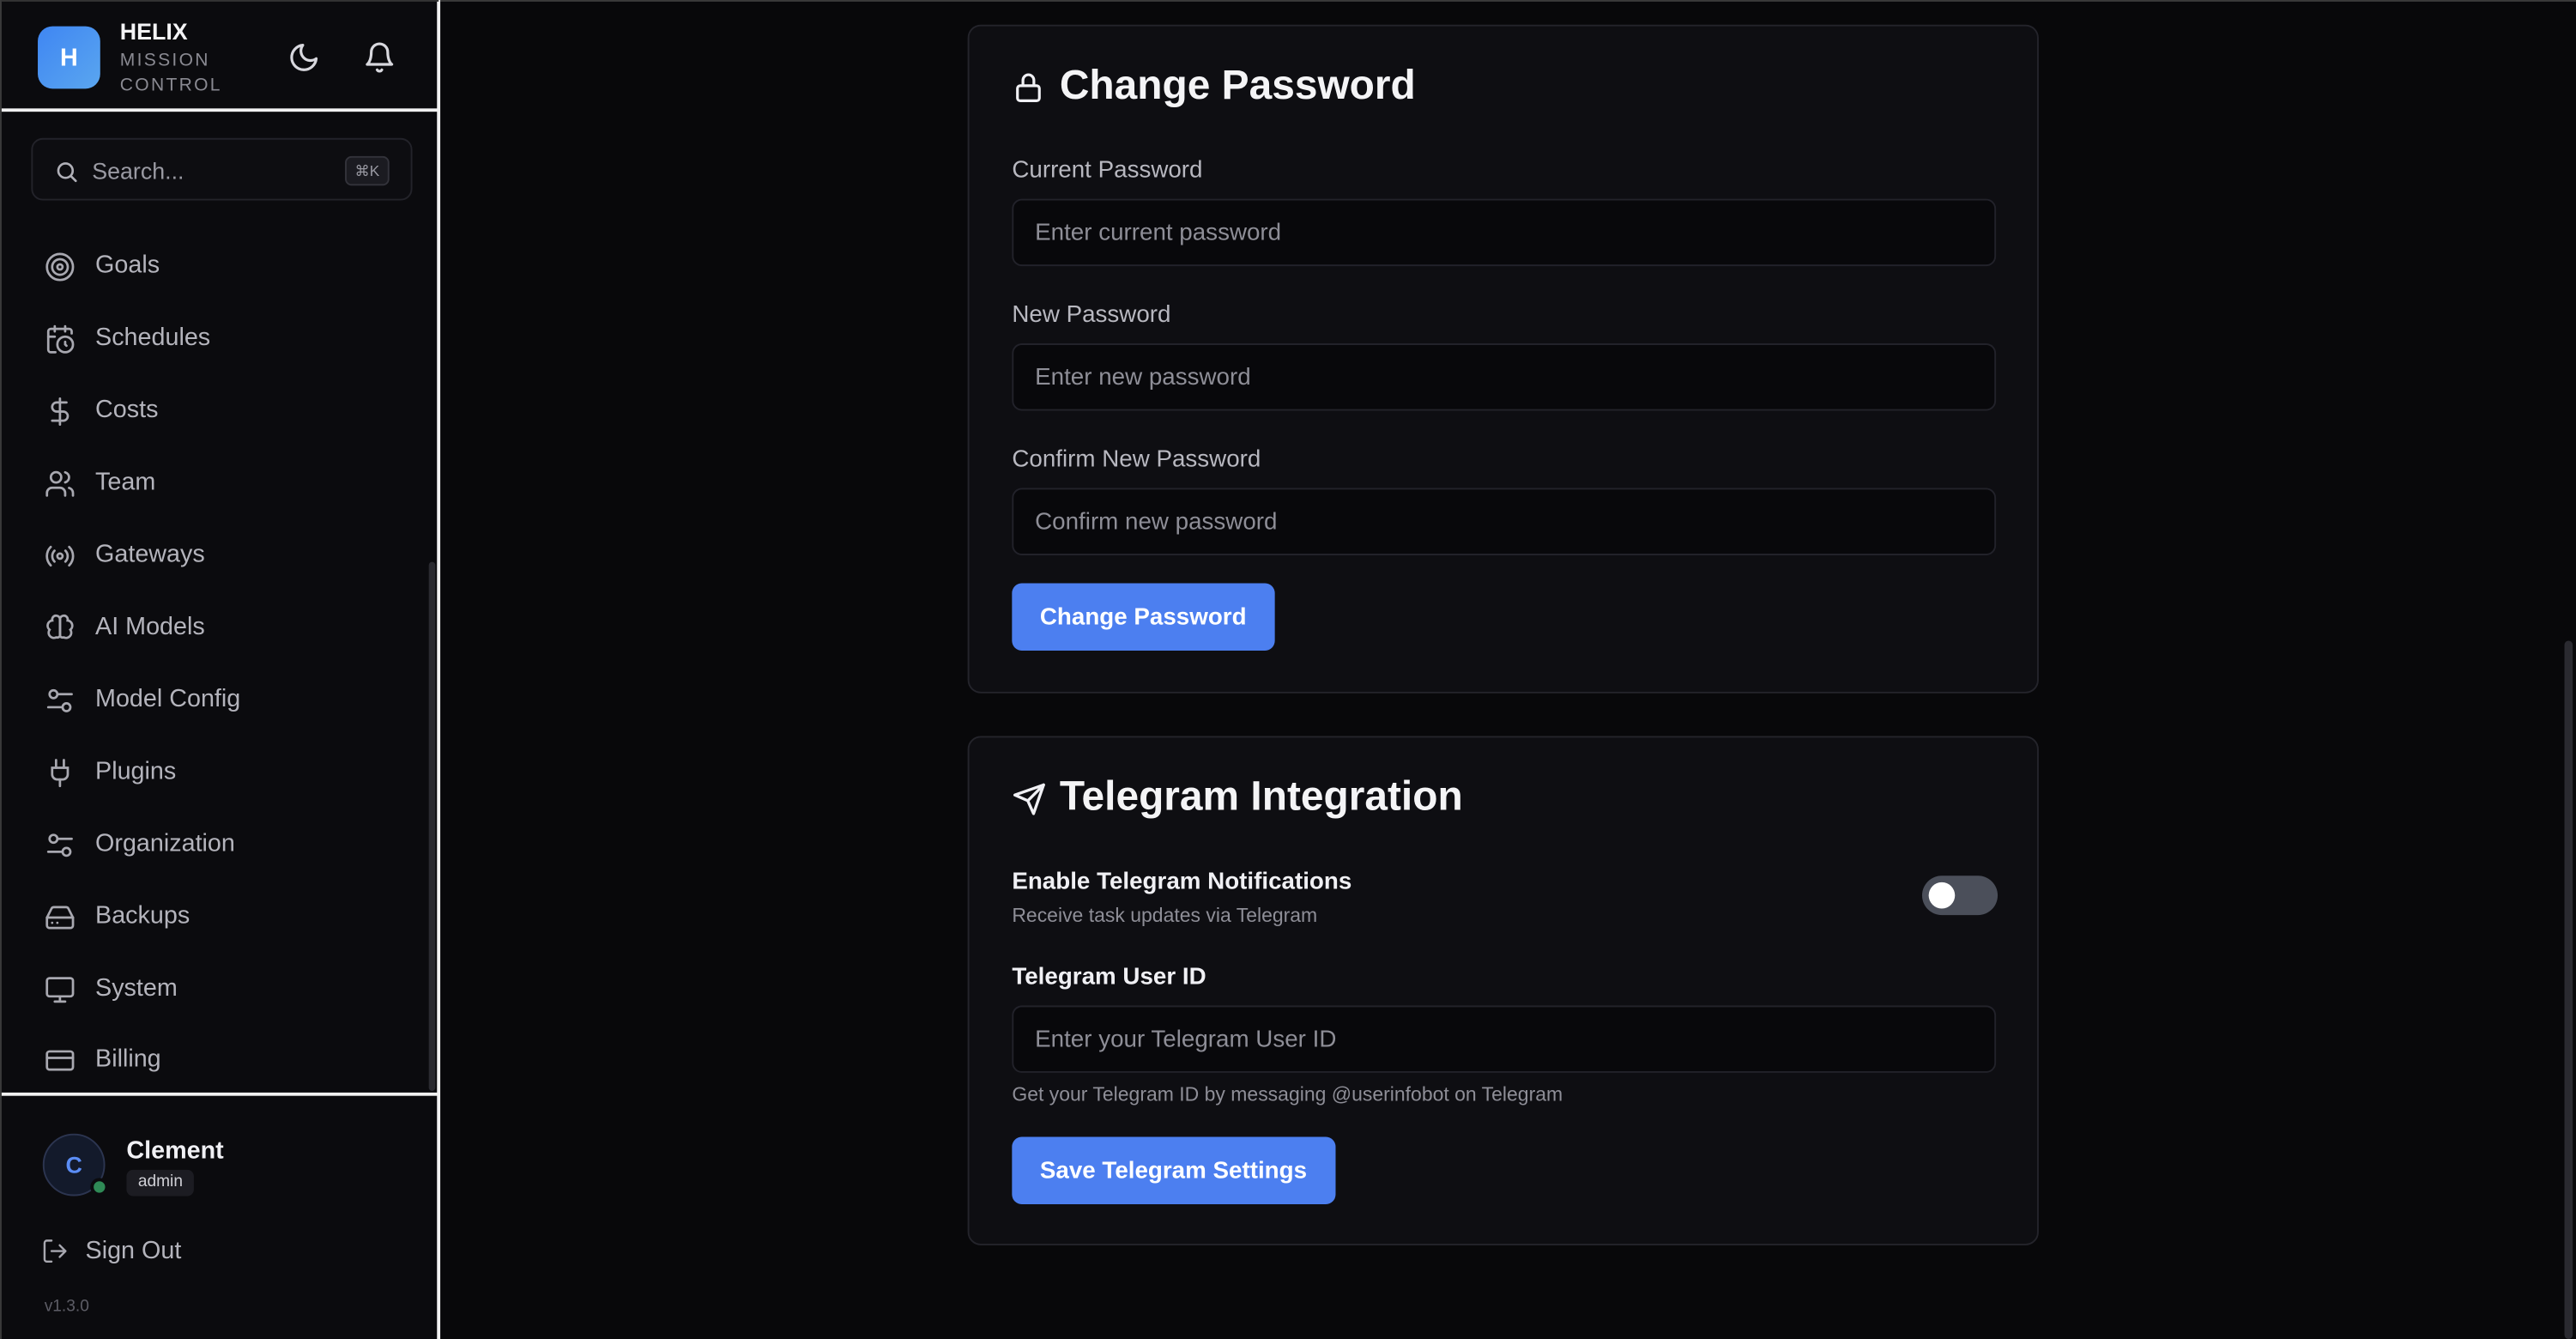  Describe the element at coordinates (1237, 85) in the screenshot. I see `card-title: Change Password` at that location.